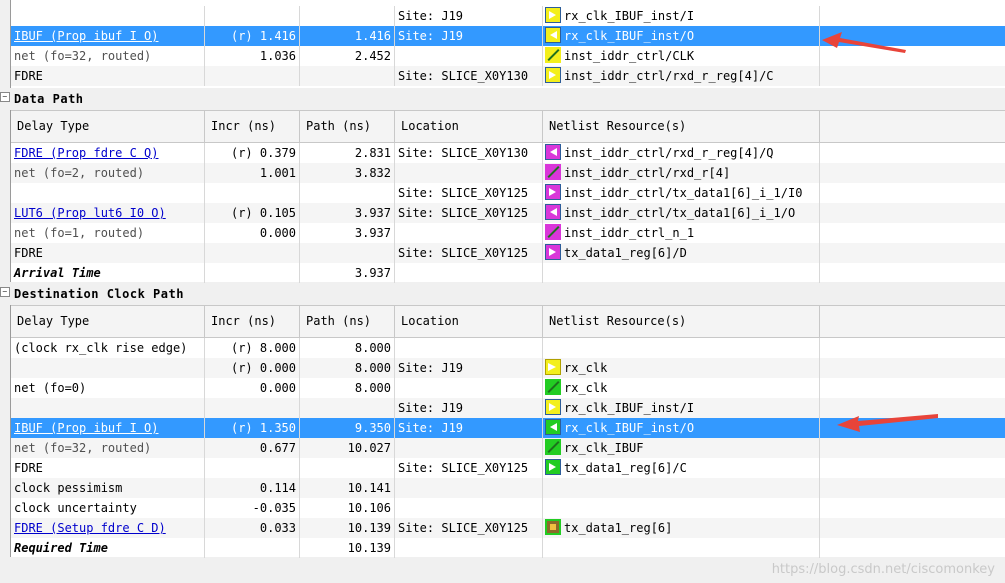 Image resolution: width=1005 pixels, height=583 pixels. Describe the element at coordinates (347, 408) in the screenshot. I see `path-cell` at that location.